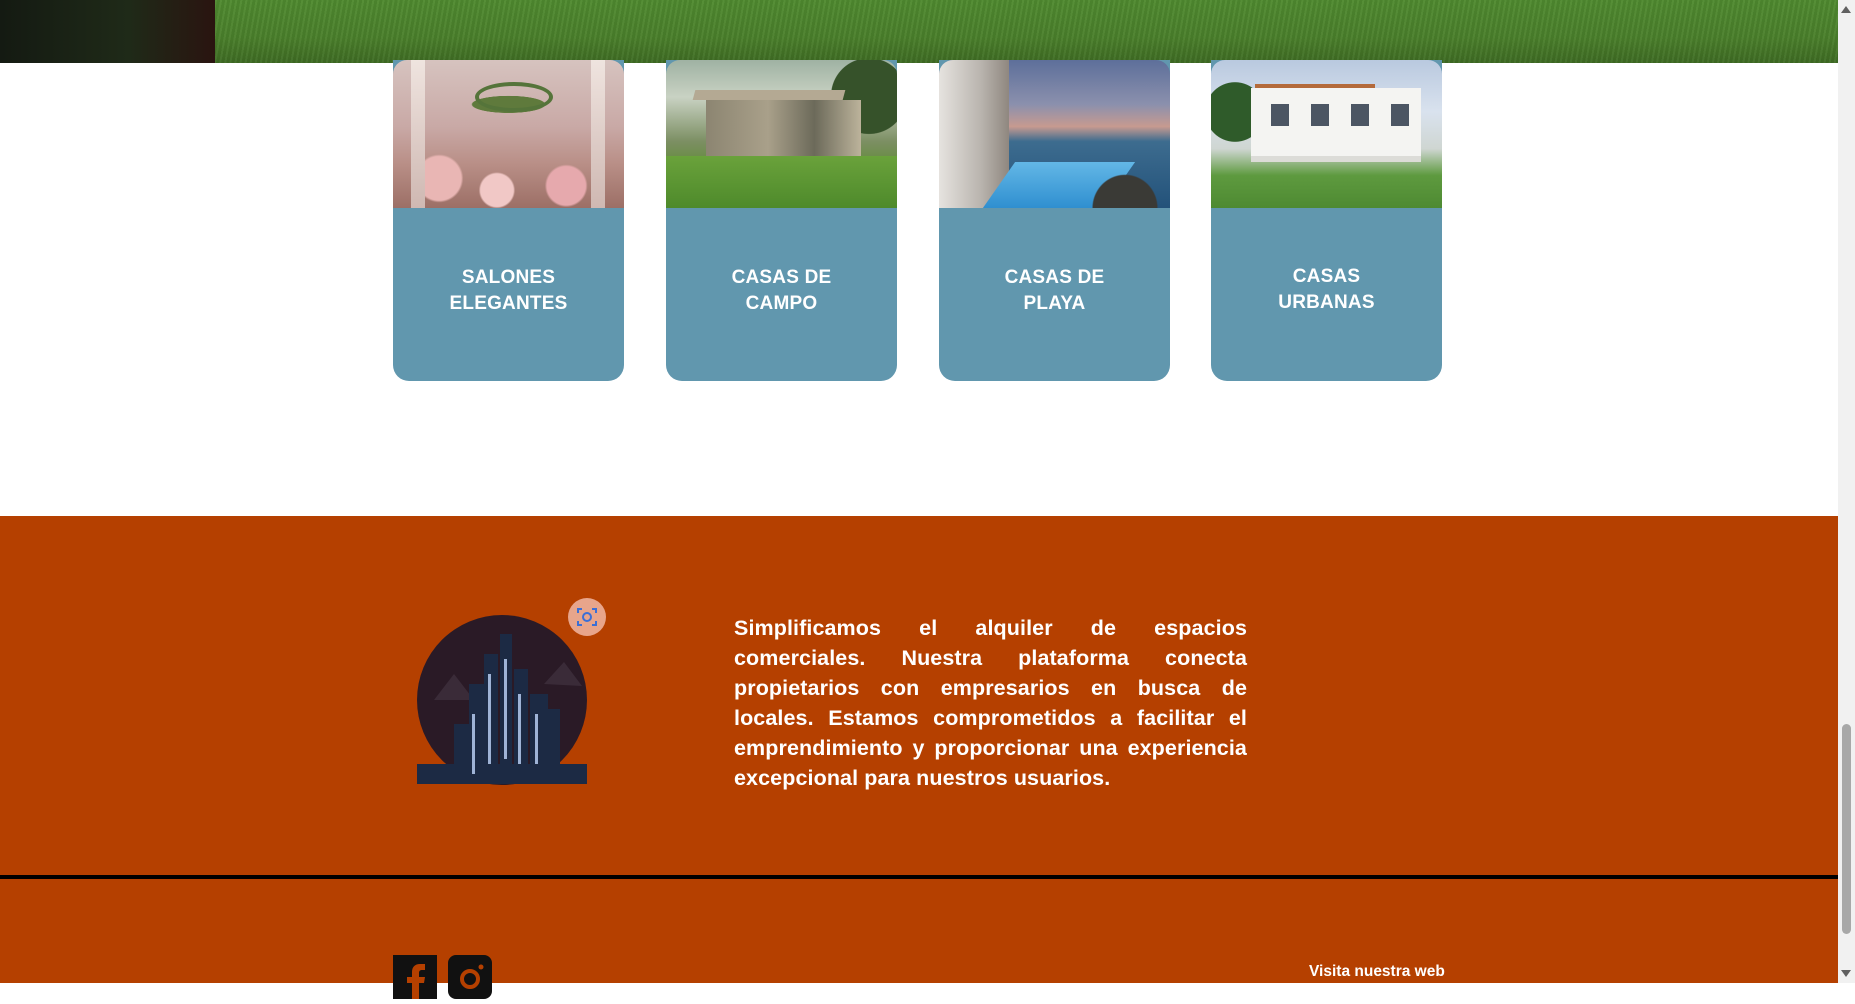 The height and width of the screenshot is (1004, 1855). What do you see at coordinates (1054, 134) in the screenshot?
I see `beach-house-photo` at bounding box center [1054, 134].